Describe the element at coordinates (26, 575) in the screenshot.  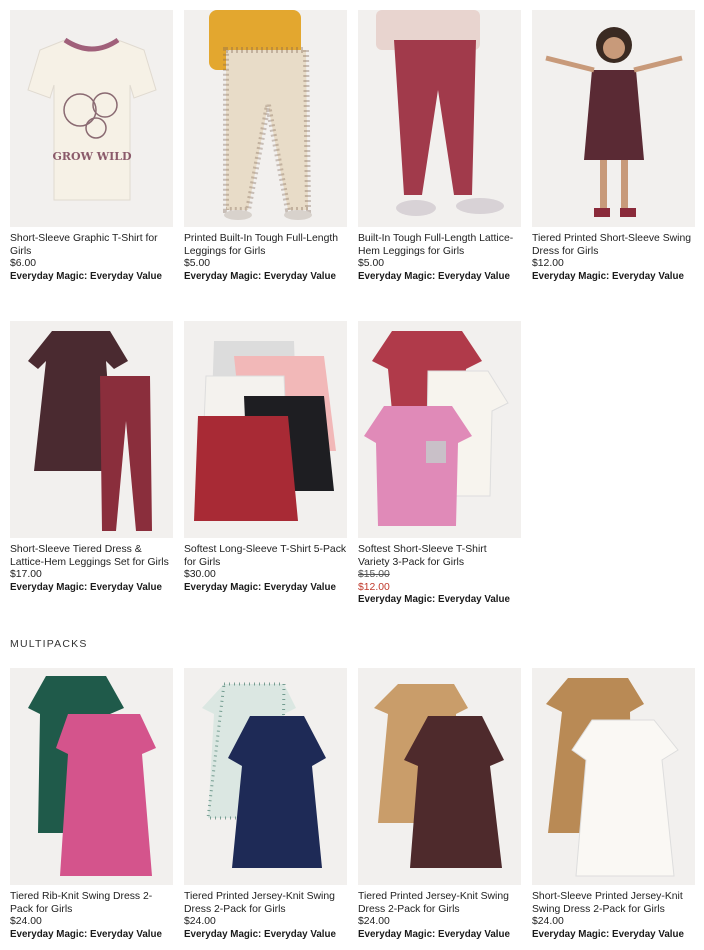
I see `product-price: $17.00` at that location.